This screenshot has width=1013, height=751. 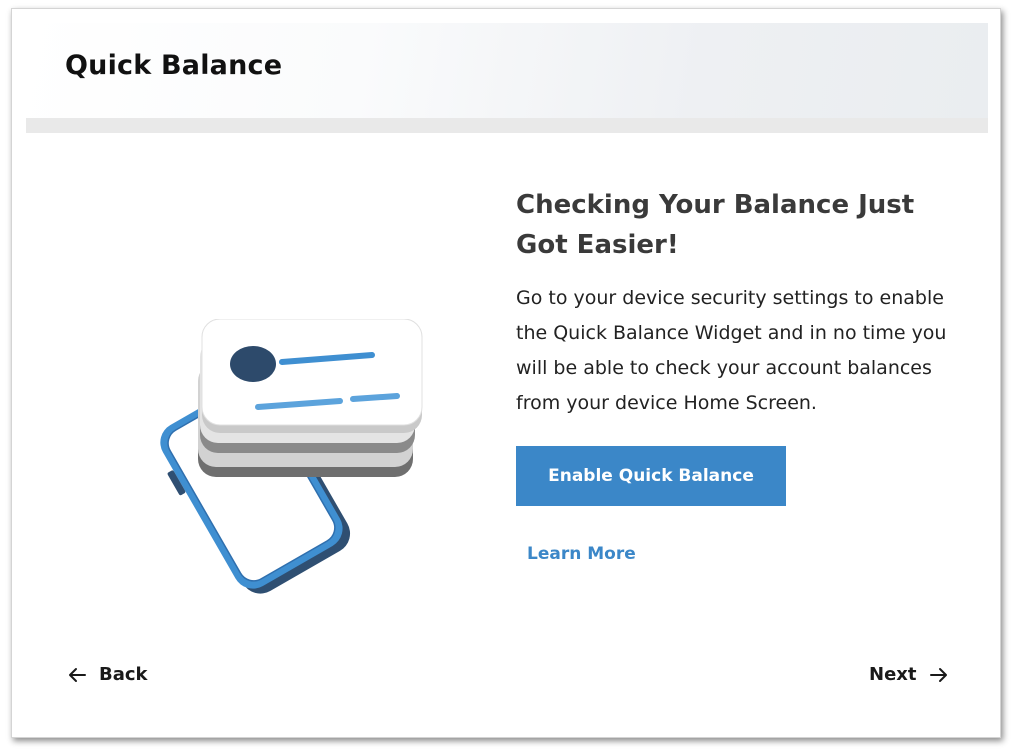 What do you see at coordinates (581, 554) in the screenshot?
I see `learn-more-link: Learn More` at bounding box center [581, 554].